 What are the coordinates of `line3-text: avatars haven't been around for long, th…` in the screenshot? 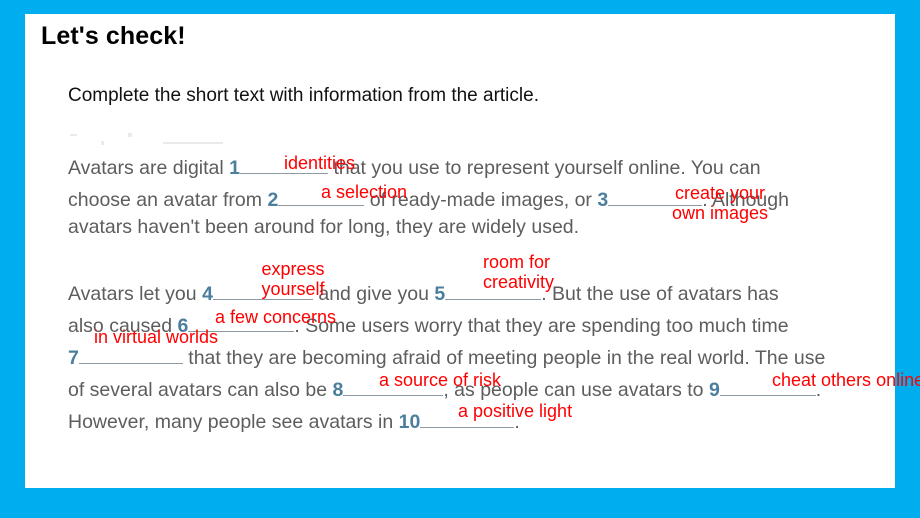 It's located at (324, 227).